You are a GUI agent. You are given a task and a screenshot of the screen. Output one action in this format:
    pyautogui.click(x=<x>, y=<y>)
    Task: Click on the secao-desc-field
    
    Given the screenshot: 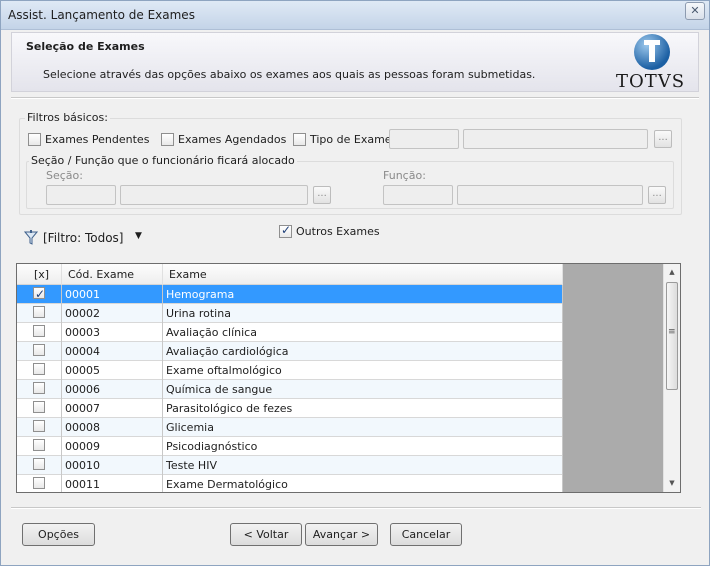 What is the action you would take?
    pyautogui.click(x=214, y=195)
    